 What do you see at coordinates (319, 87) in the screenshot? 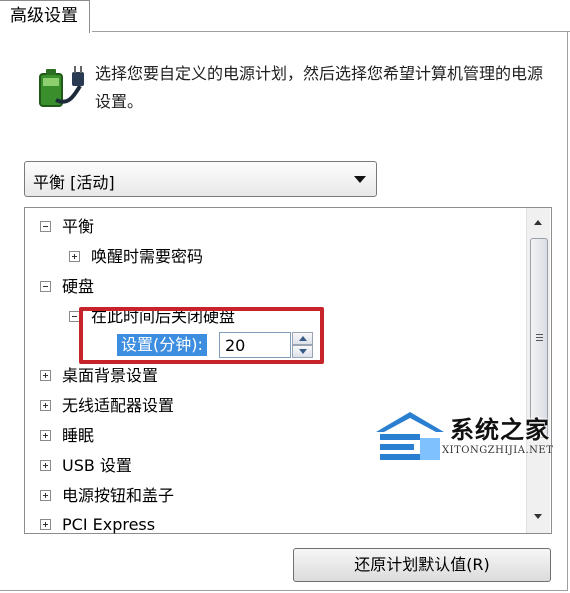
I see `intro-description: 选择您要自定义的电源计划，然后选择您希望计算机管理的电源设置。` at bounding box center [319, 87].